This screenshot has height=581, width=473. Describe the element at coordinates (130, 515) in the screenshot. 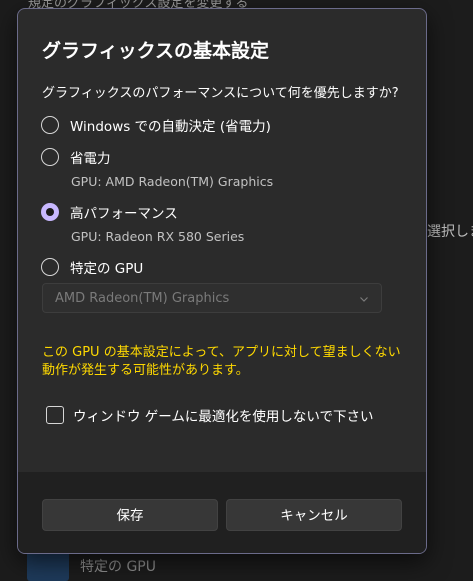

I see `save-button: 保存` at that location.